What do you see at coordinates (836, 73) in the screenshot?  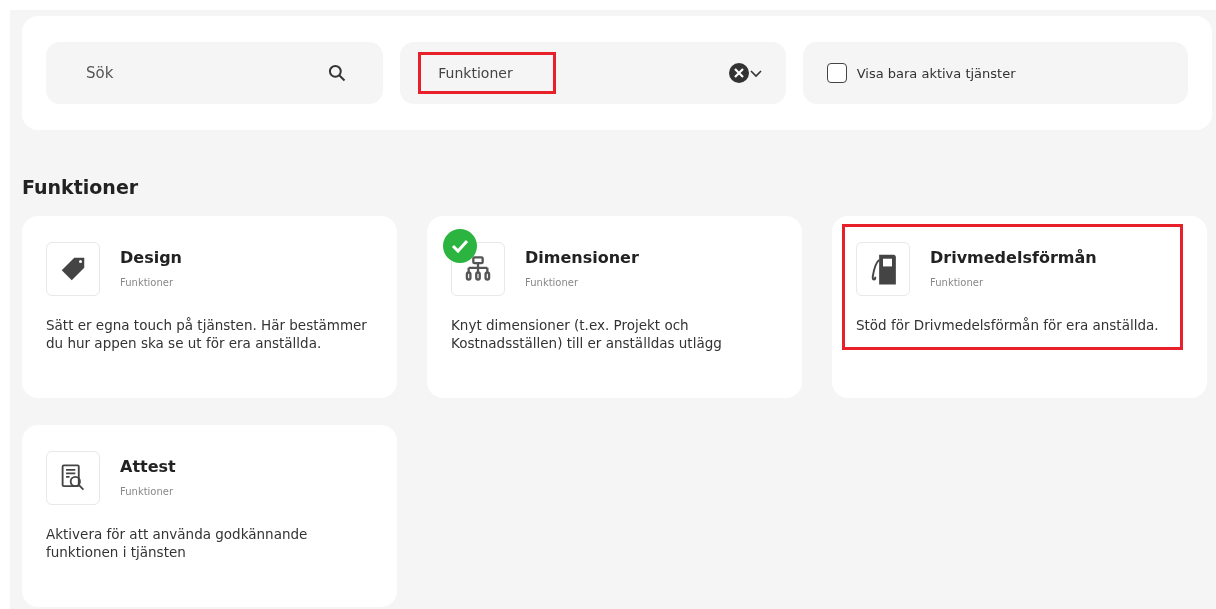 I see `checkbox` at bounding box center [836, 73].